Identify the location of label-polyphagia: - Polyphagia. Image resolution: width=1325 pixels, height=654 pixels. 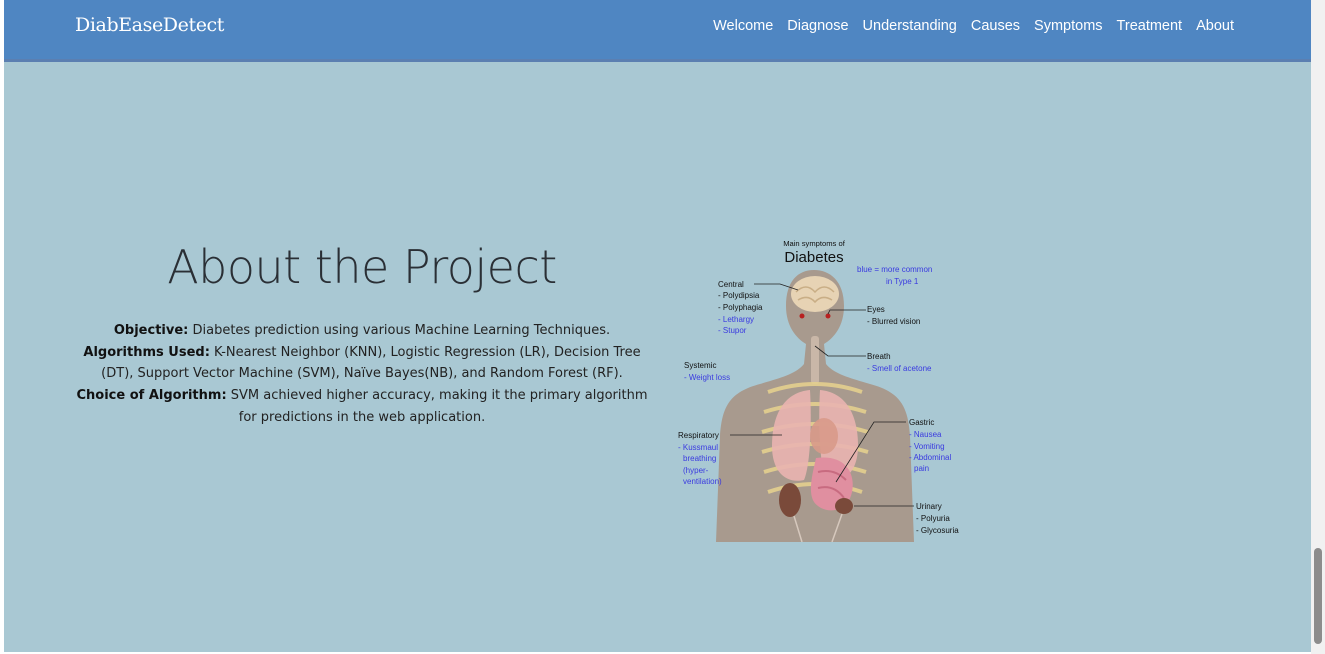
(740, 307).